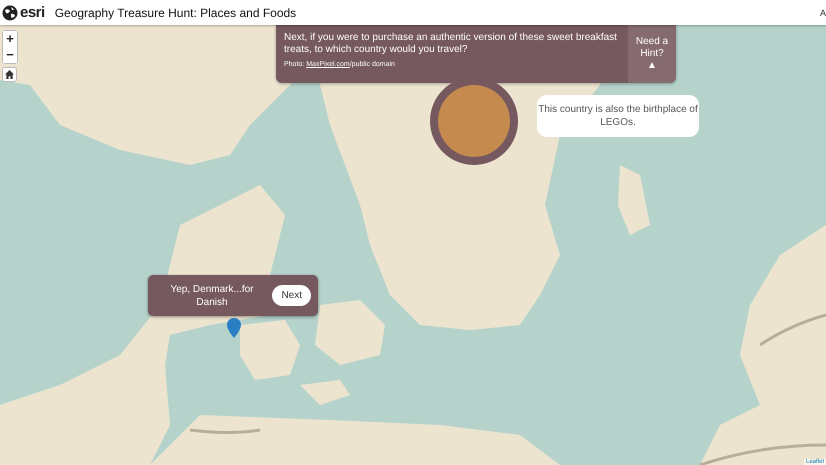 The image size is (826, 465). What do you see at coordinates (474, 121) in the screenshot?
I see `photo-placeholder` at bounding box center [474, 121].